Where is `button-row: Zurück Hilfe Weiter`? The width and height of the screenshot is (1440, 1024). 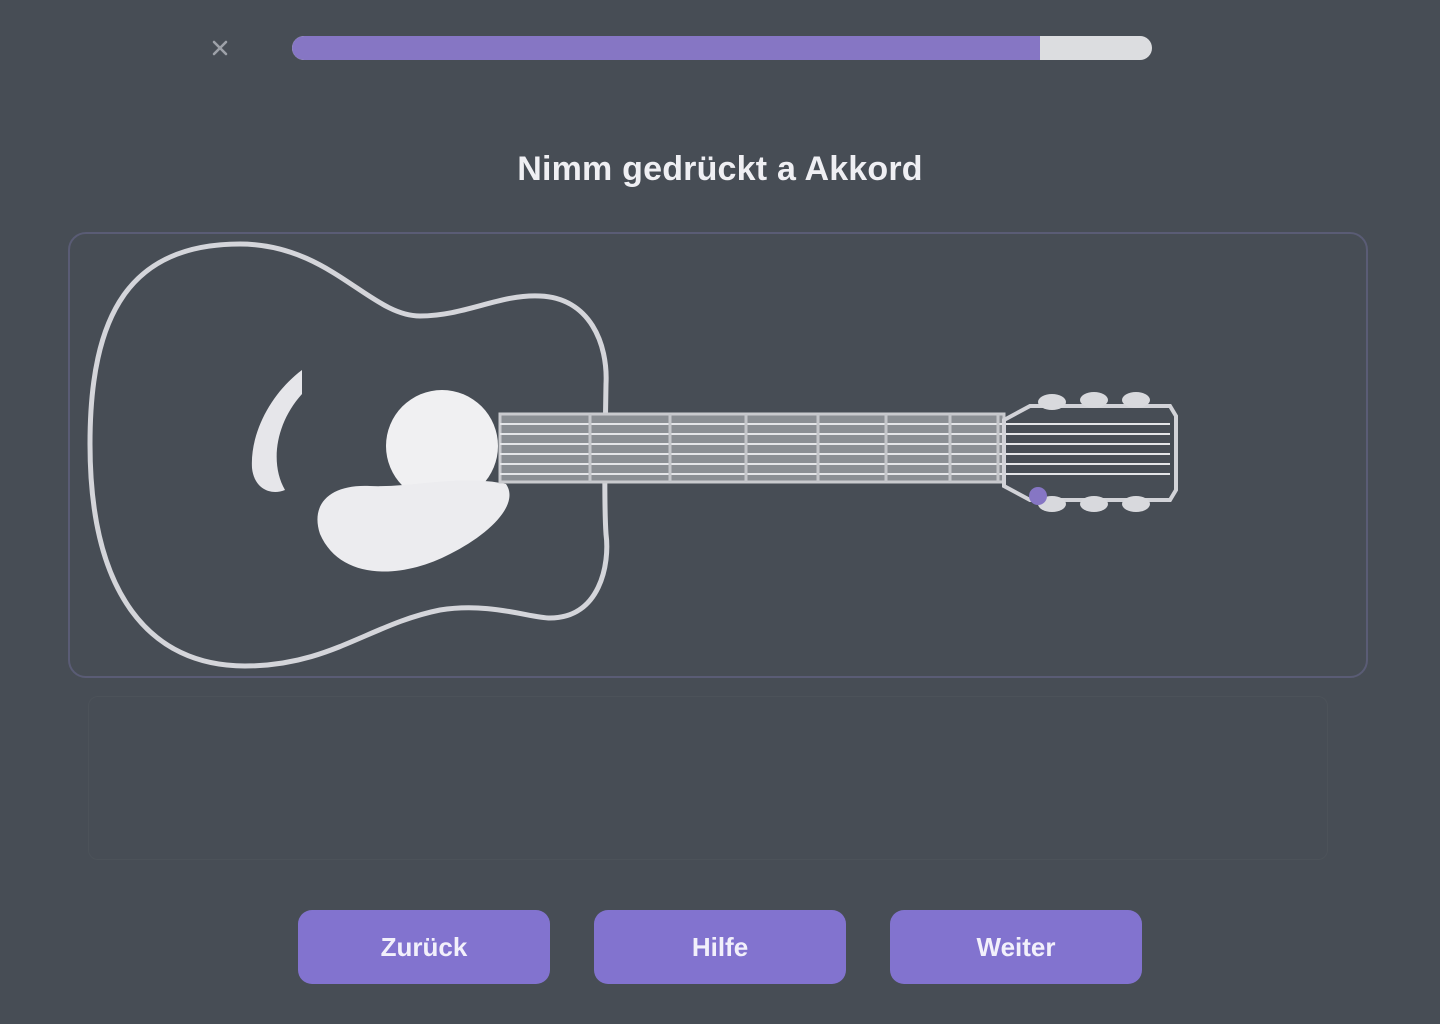
button-row: Zurück Hilfe Weiter is located at coordinates (722, 947).